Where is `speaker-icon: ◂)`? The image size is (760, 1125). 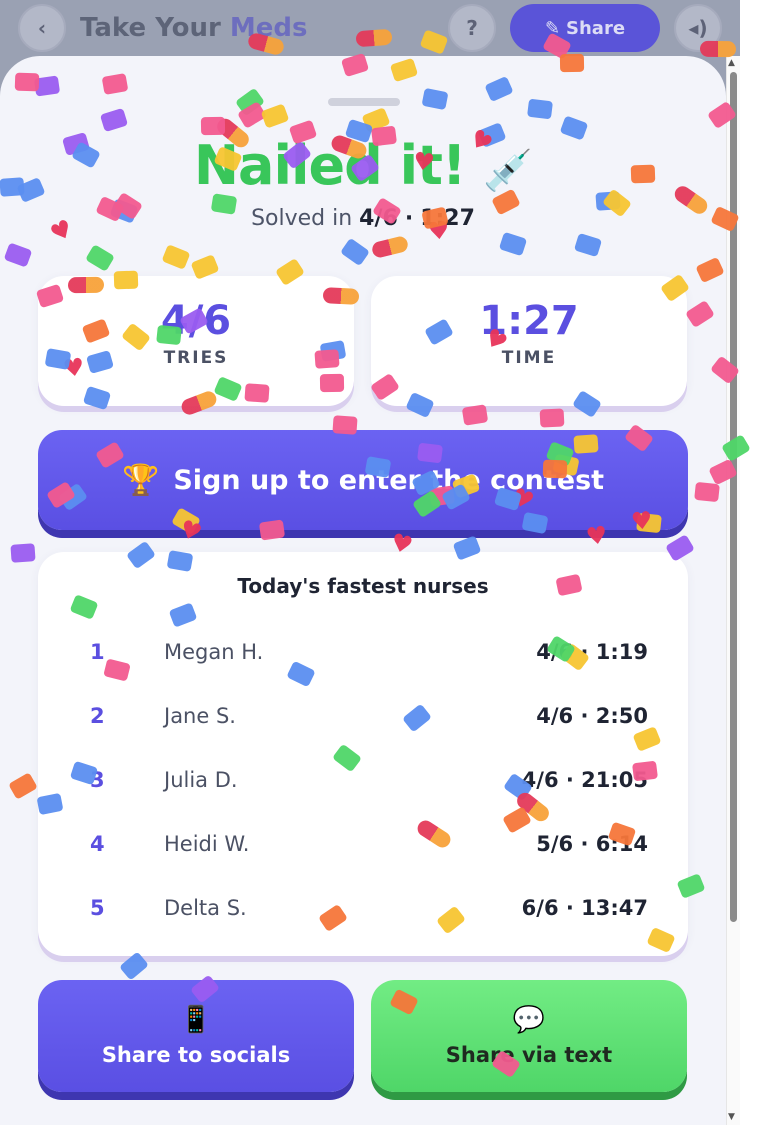
speaker-icon: ◂) is located at coordinates (698, 28).